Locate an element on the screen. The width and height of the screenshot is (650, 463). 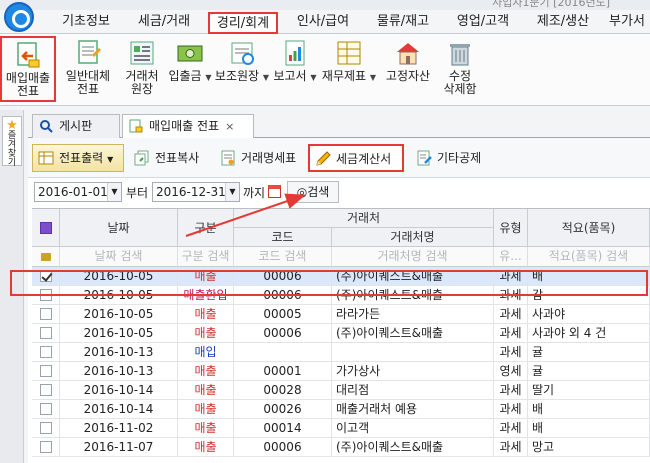
row-client-cell: 매출거래처 예용 is located at coordinates (413, 409).